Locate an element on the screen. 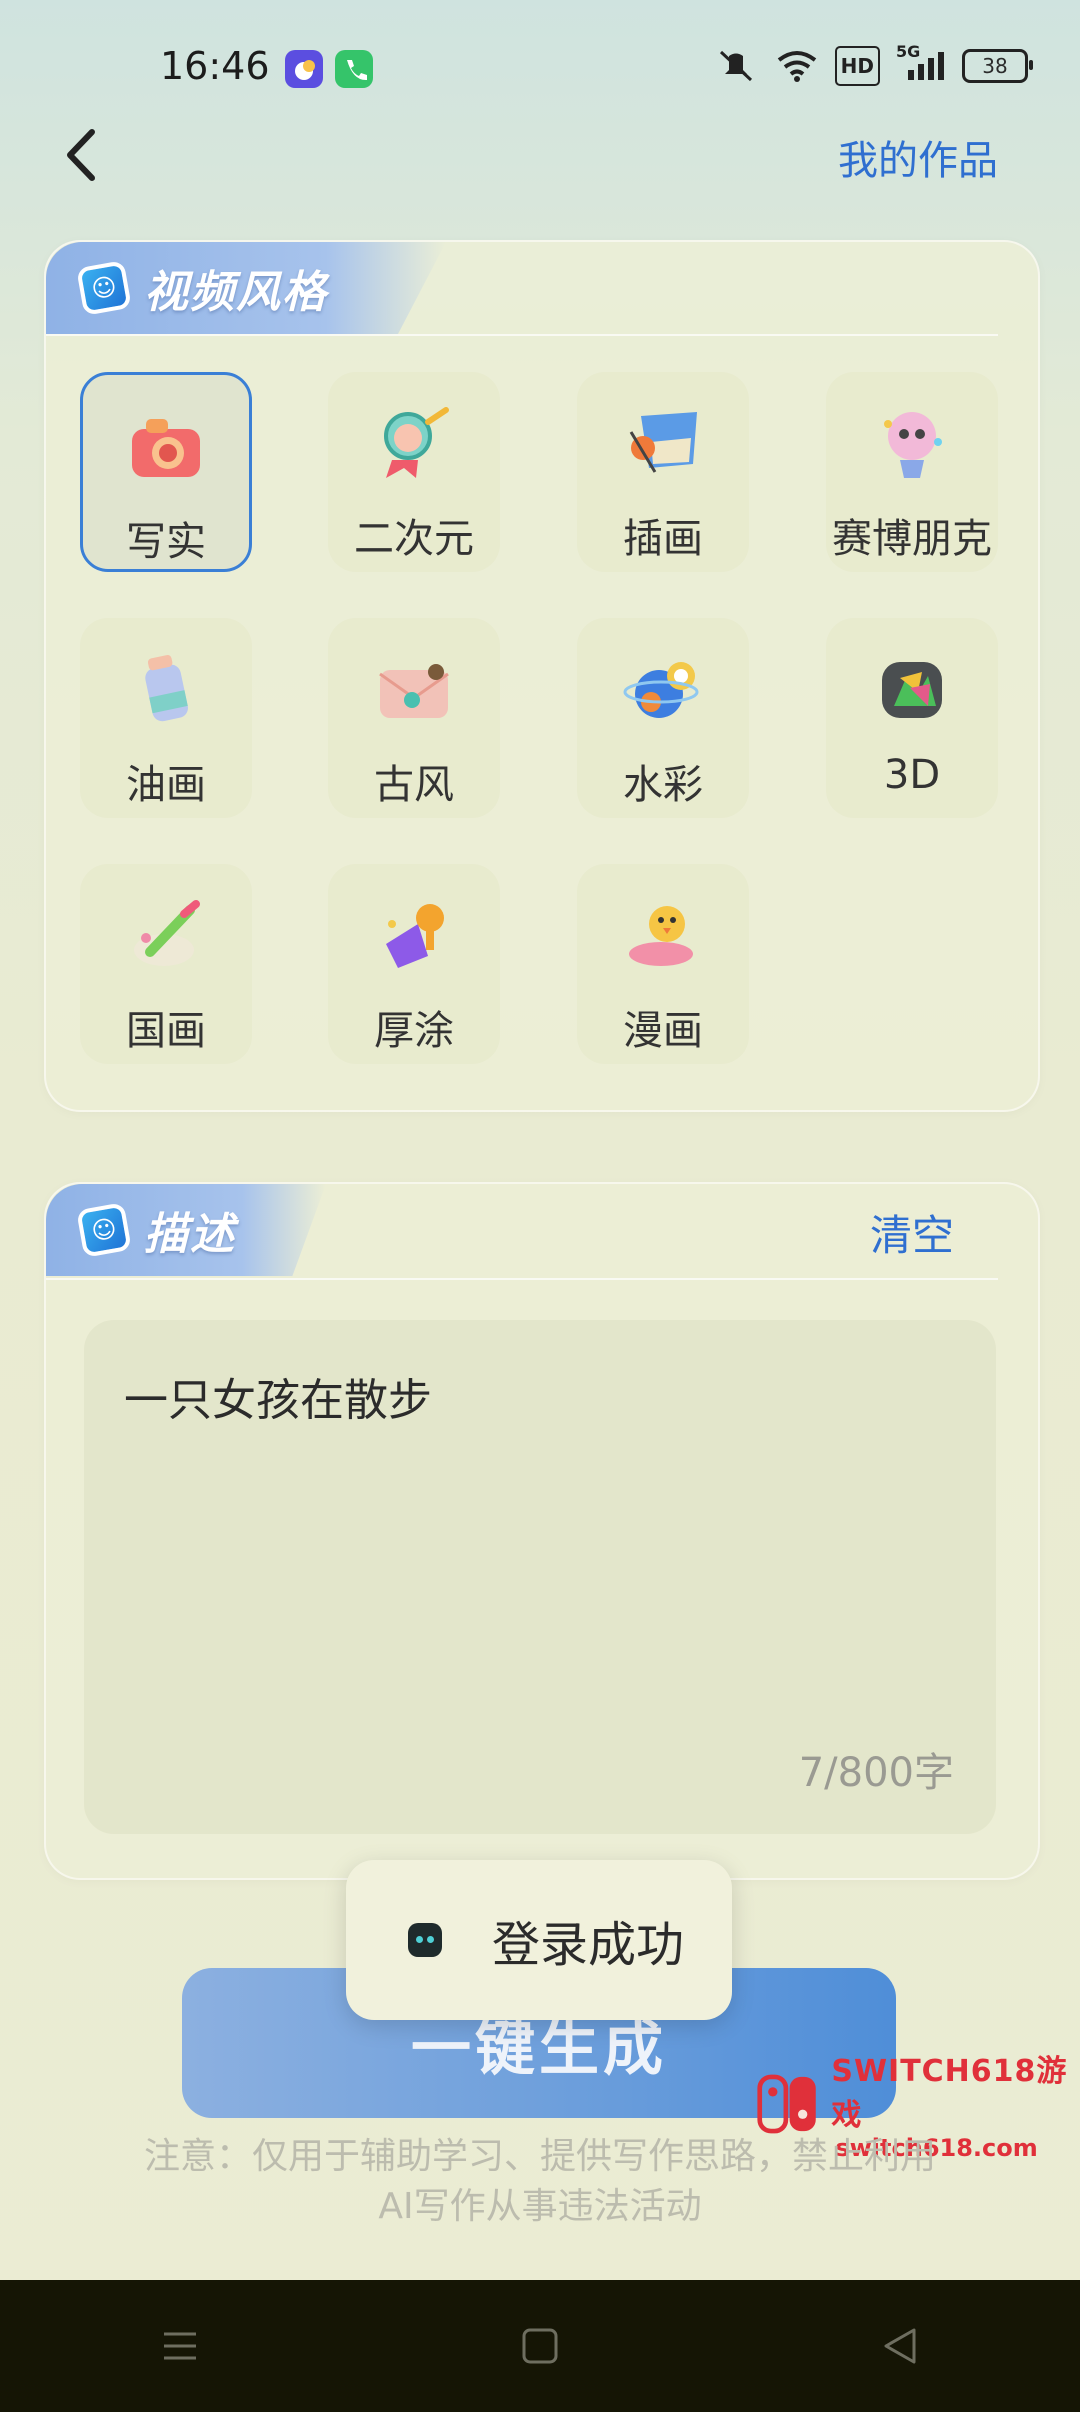  disclaimer-line-1: 注意：仅用于辅助学习、提供写作思路，禁止利用 is located at coordinates (539, 2156).